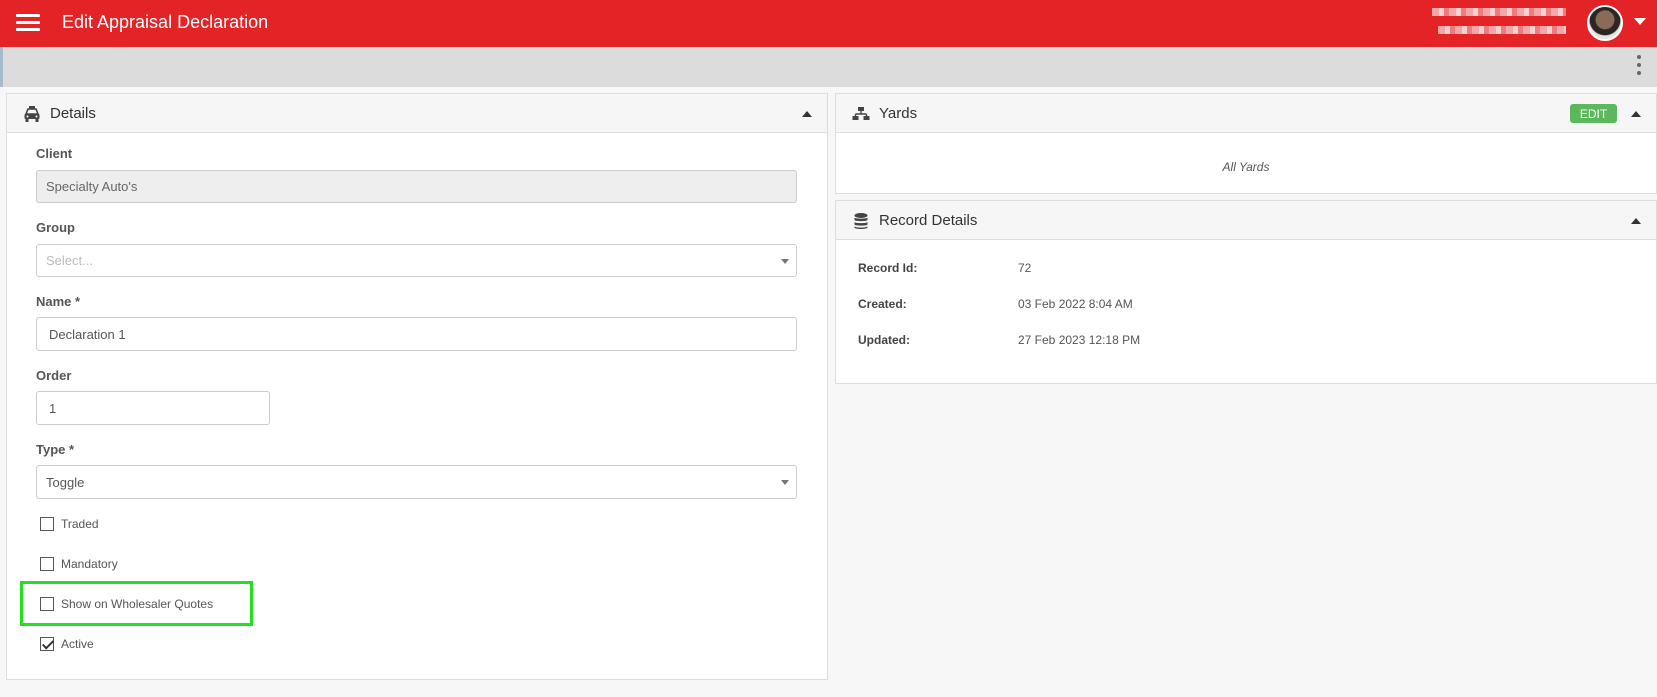 Image resolution: width=1657 pixels, height=697 pixels. What do you see at coordinates (1246, 220) in the screenshot?
I see `record-details-panel-header: Record Details` at bounding box center [1246, 220].